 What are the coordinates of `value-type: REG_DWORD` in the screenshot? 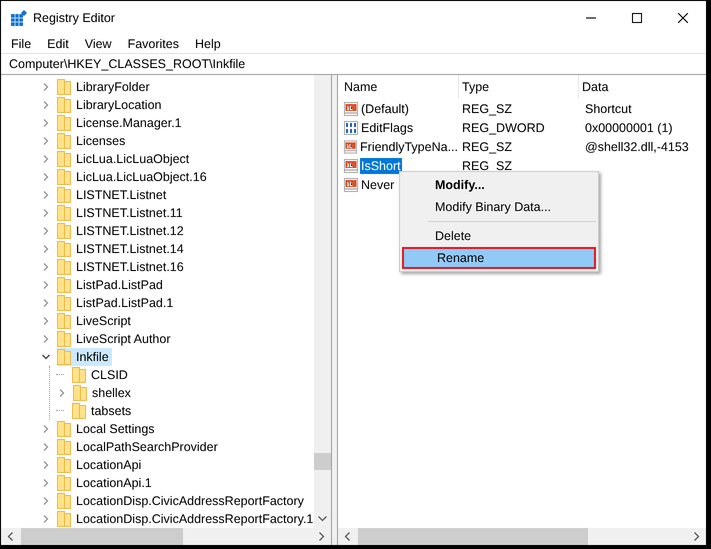 It's located at (503, 127).